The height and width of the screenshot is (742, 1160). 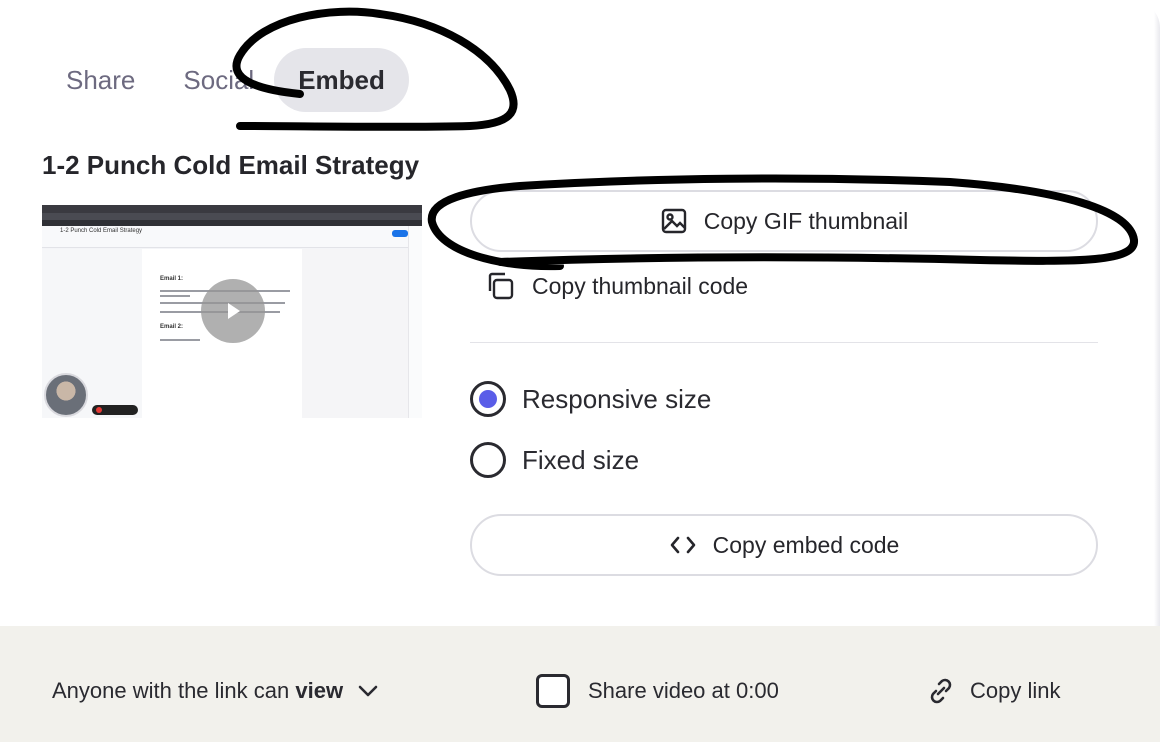 I want to click on tab-bar: Share Social Embed, so click(x=227, y=80).